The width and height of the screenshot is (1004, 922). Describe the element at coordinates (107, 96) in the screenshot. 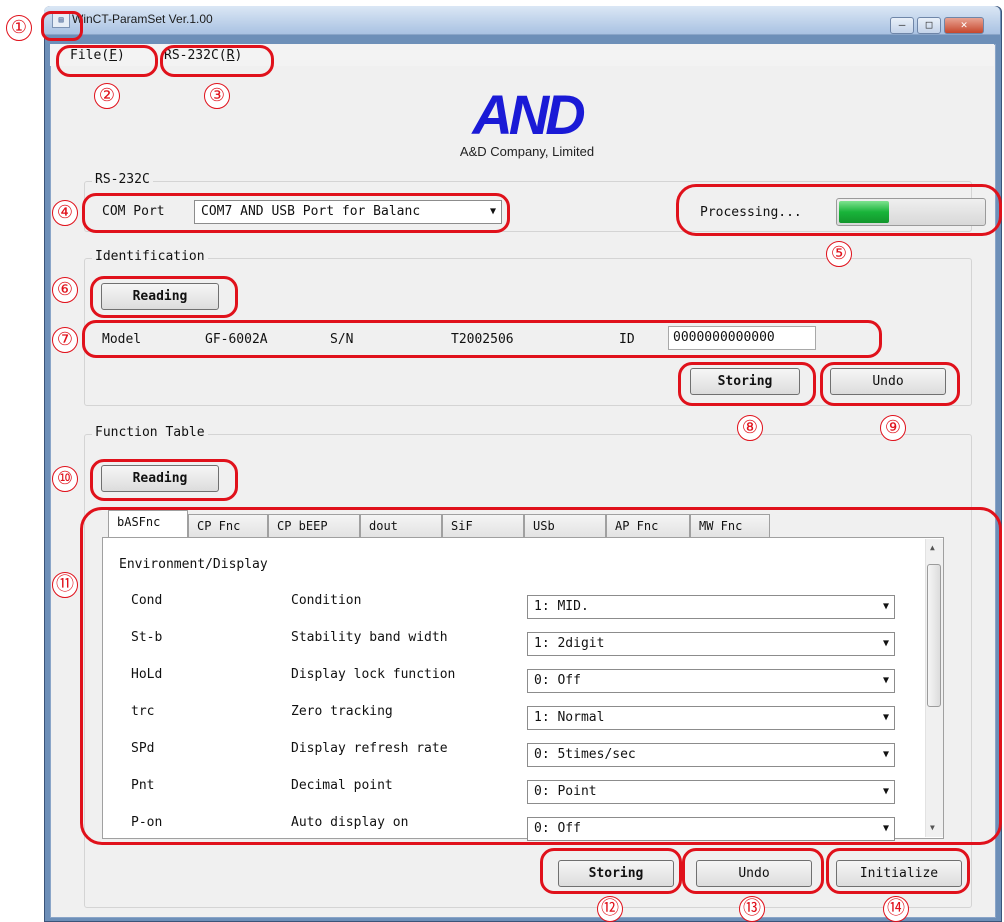

I see `callout-number-2: ②` at that location.